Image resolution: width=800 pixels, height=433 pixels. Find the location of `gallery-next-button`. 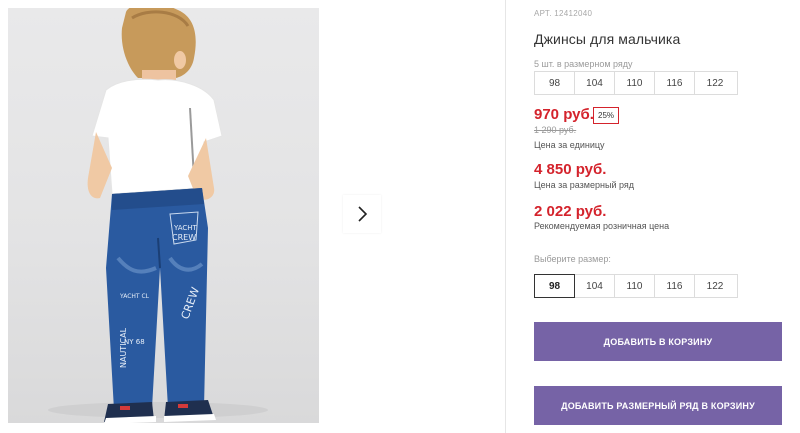

gallery-next-button is located at coordinates (362, 214).